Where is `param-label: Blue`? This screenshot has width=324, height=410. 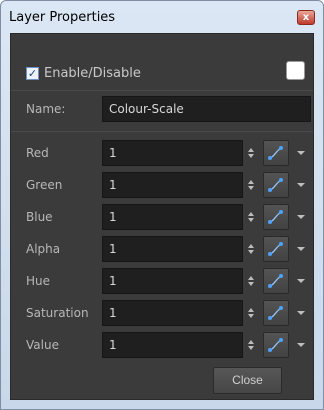 param-label: Blue is located at coordinates (39, 217).